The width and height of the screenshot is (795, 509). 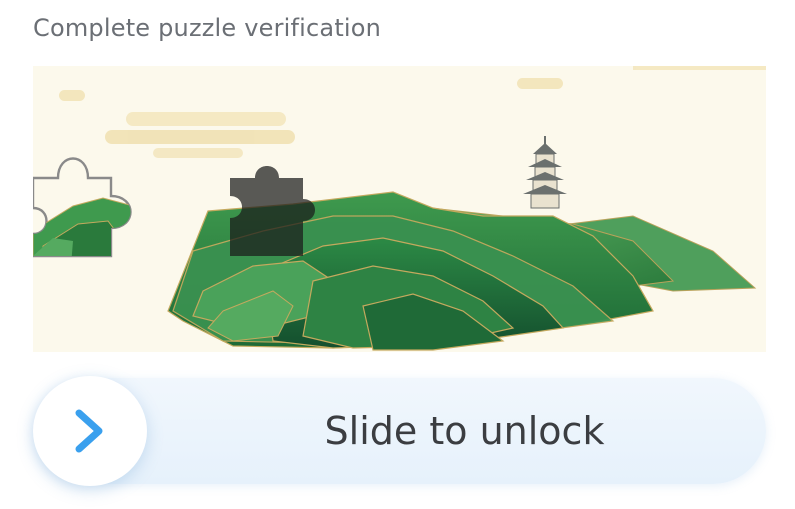 I want to click on slider-handle, so click(x=90, y=431).